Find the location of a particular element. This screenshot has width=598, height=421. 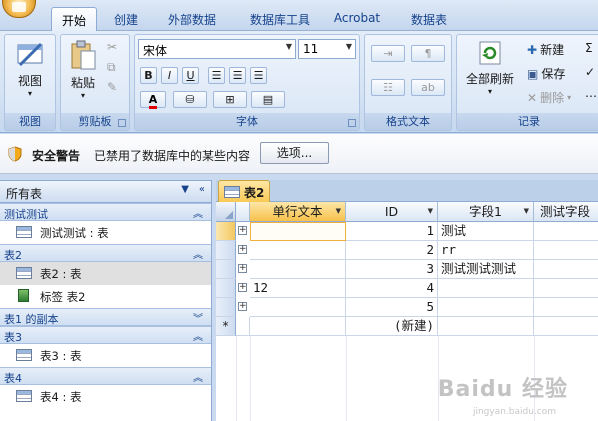

format-painter-button: ✎ is located at coordinates (112, 87).